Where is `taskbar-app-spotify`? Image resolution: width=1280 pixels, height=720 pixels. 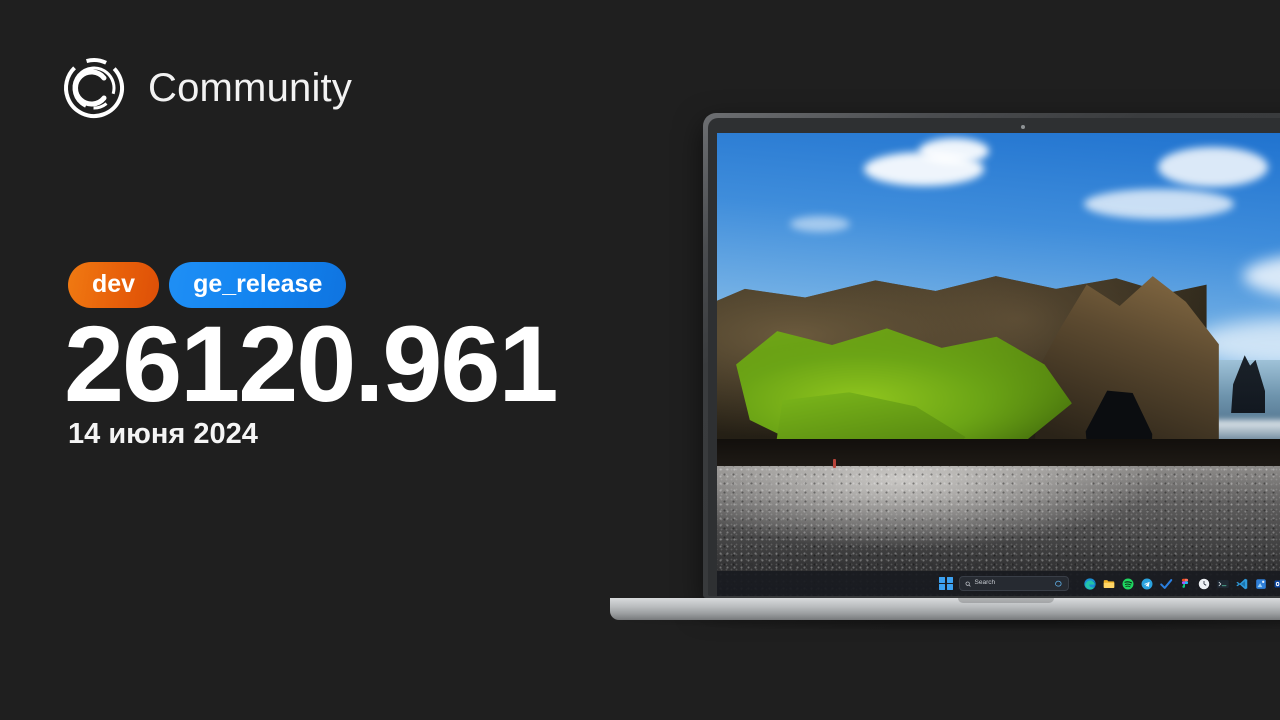
taskbar-app-spotify is located at coordinates (1128, 584).